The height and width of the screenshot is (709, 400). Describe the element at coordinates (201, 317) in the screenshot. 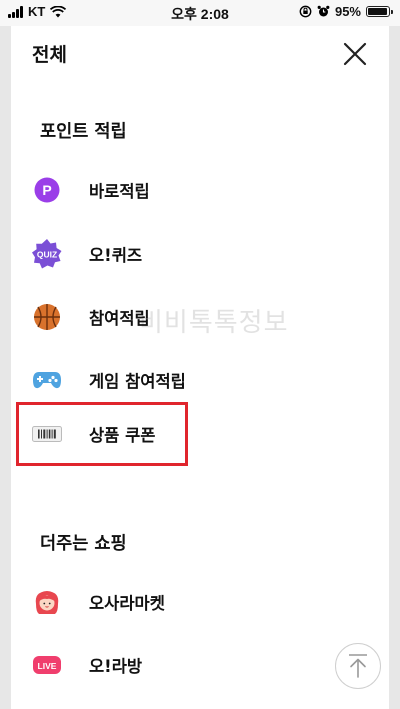

I see `menu-item-participate: 참여적립` at that location.